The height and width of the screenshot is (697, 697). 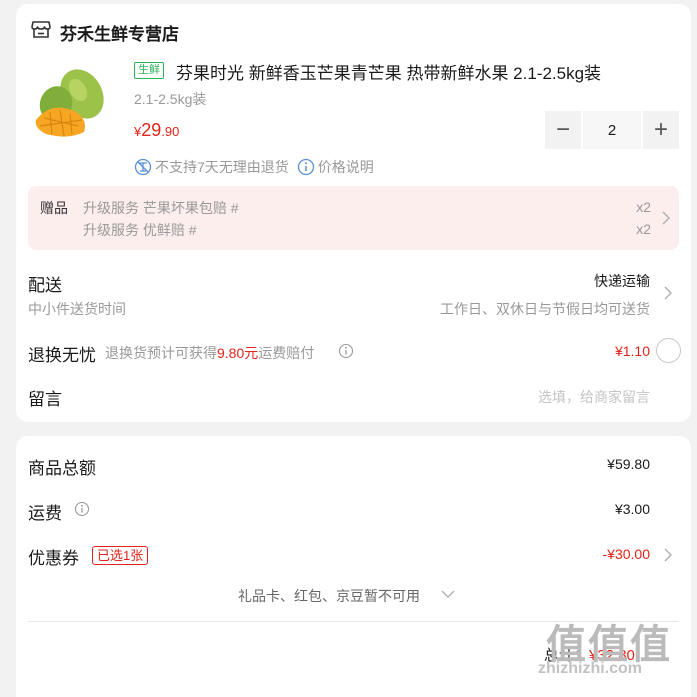 I want to click on product-image, so click(x=72, y=104).